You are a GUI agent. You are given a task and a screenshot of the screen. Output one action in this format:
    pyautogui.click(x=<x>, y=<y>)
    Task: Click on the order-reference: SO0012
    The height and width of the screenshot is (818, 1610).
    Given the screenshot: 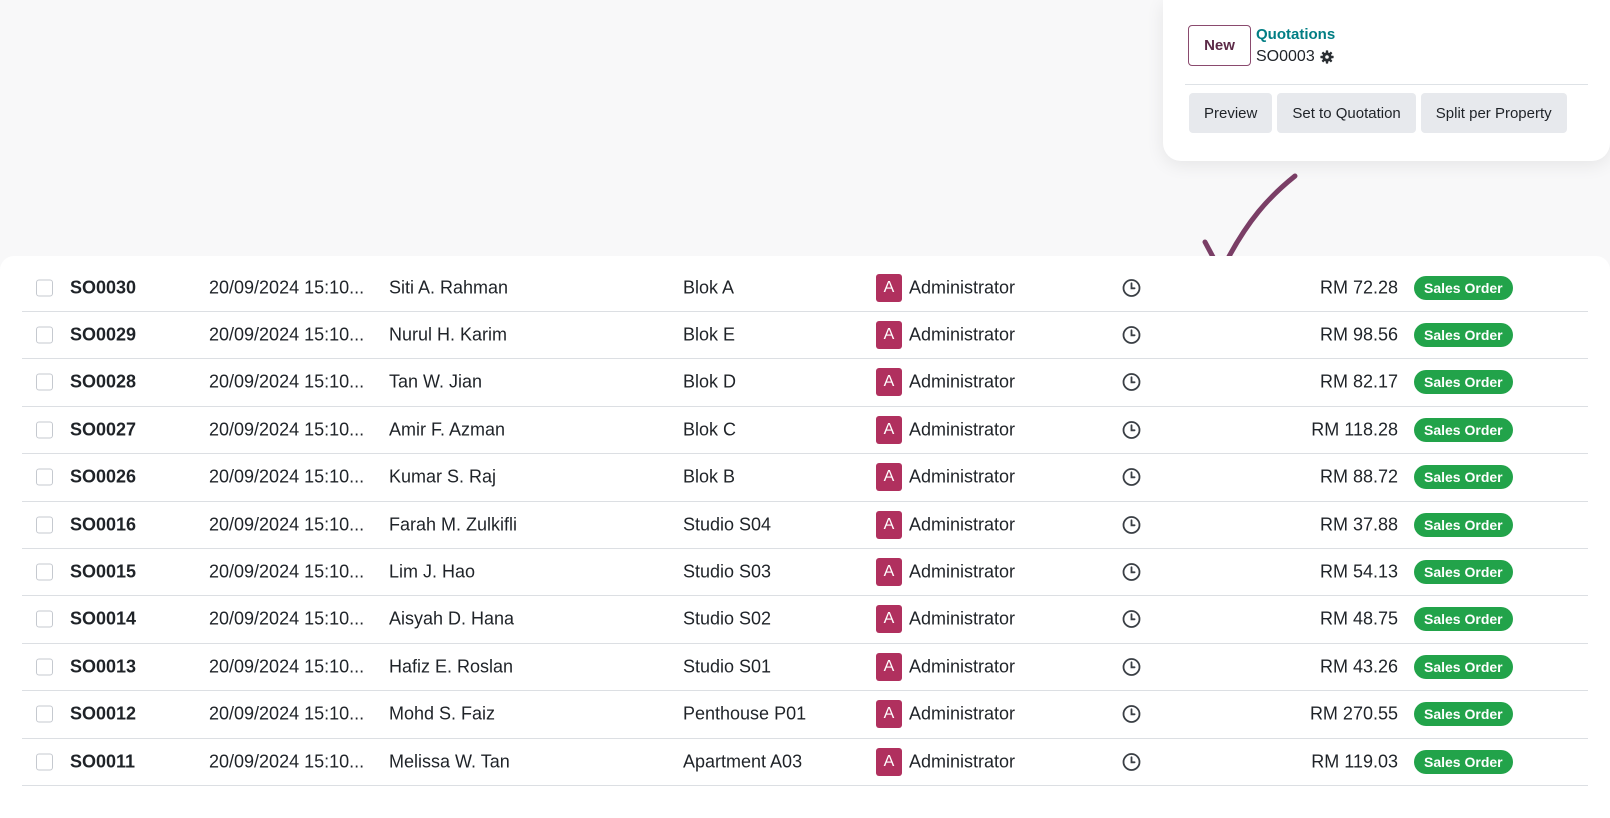 What is the action you would take?
    pyautogui.click(x=103, y=713)
    